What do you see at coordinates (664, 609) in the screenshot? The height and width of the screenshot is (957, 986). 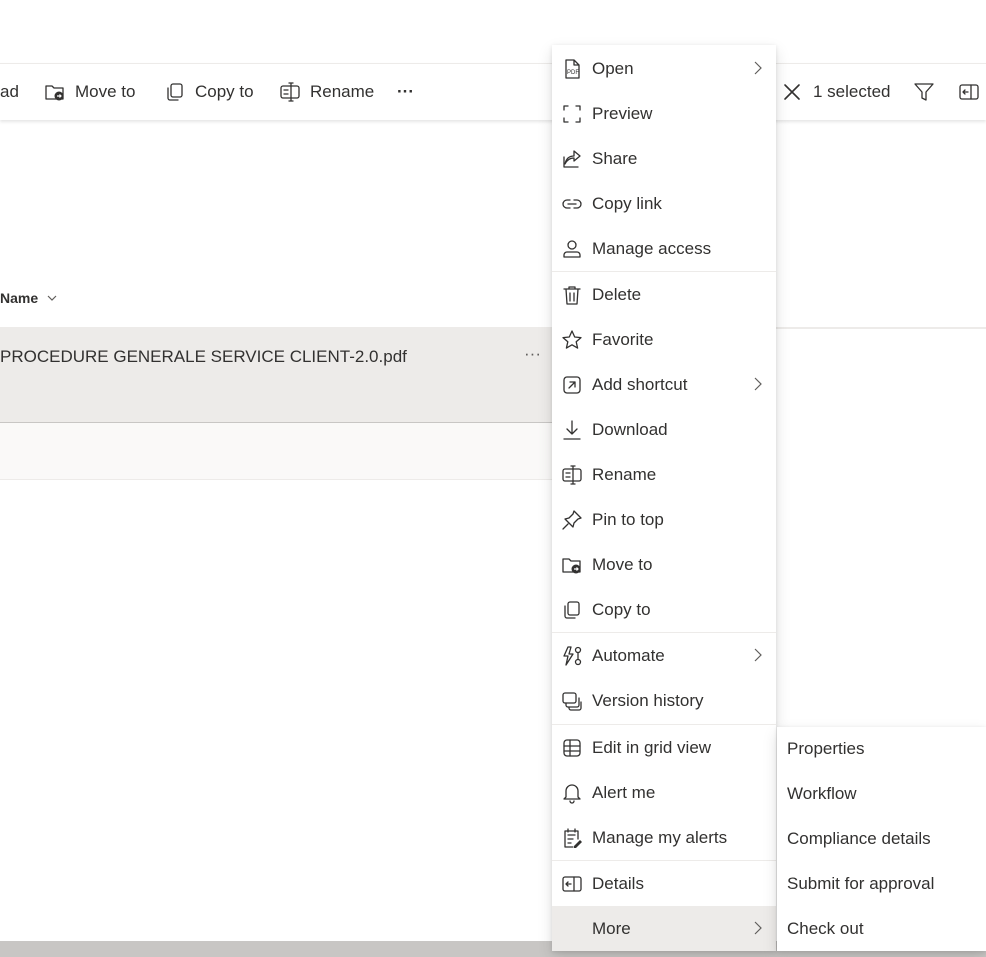 I see `menu-item-copy-to: Copy to` at bounding box center [664, 609].